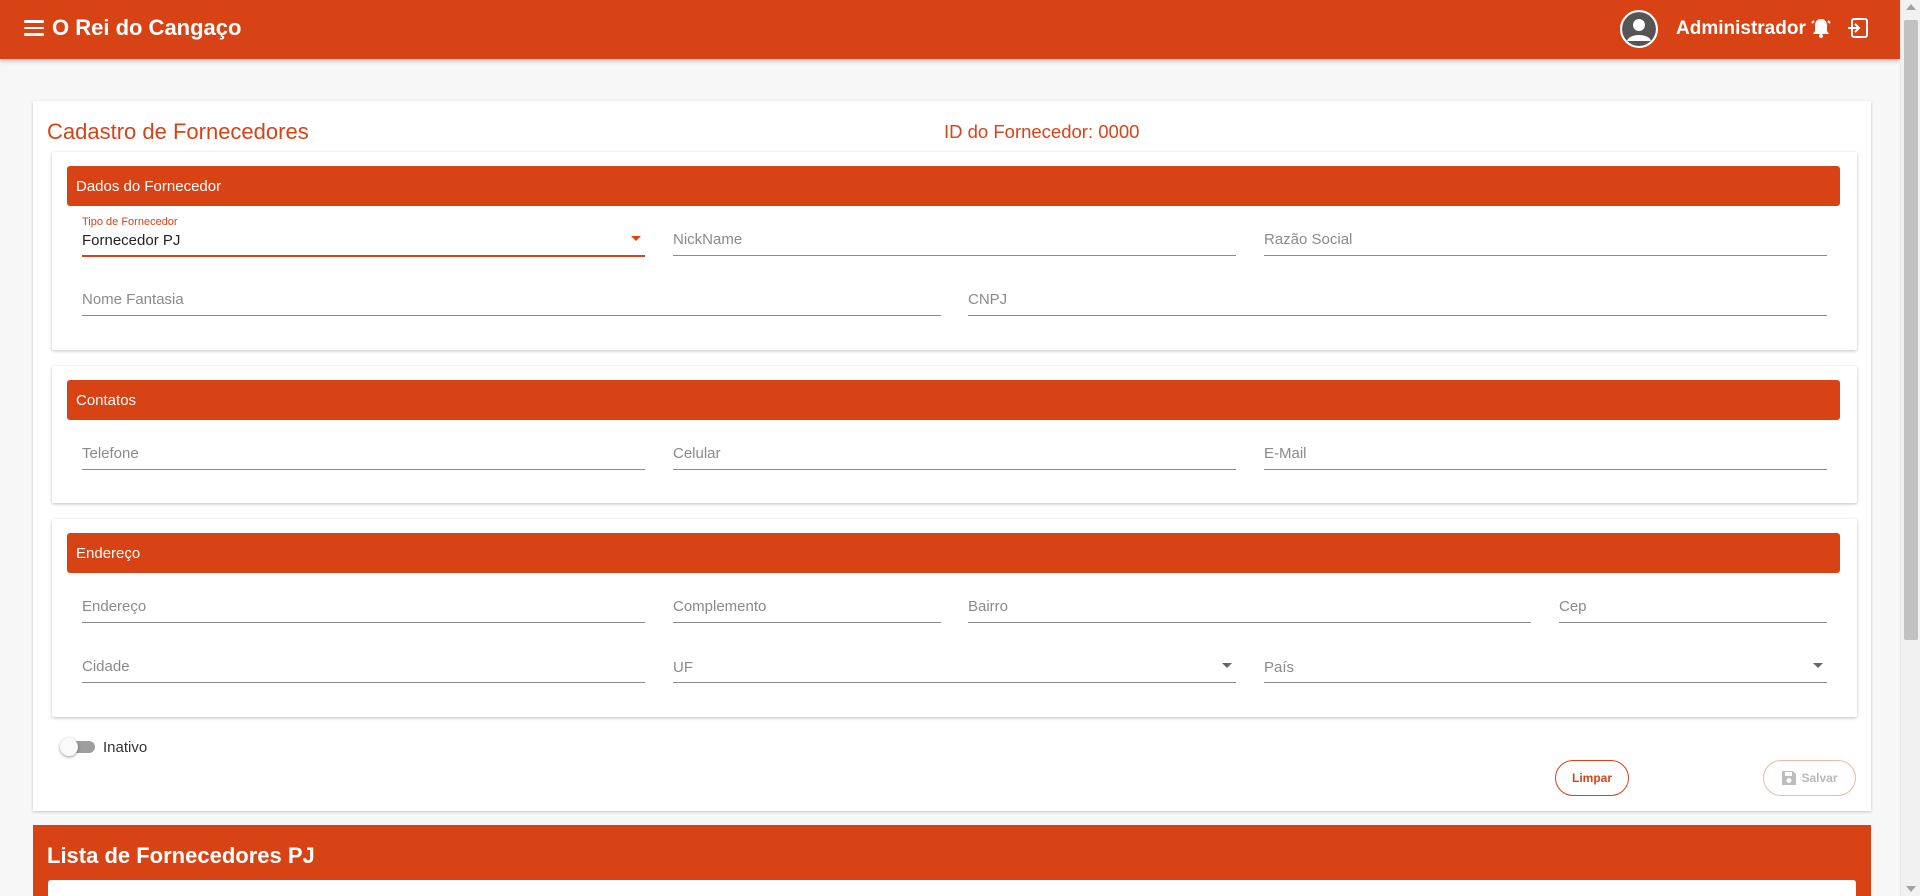 The image size is (1920, 896). What do you see at coordinates (1819, 778) in the screenshot?
I see `save-button-label: Salvar` at bounding box center [1819, 778].